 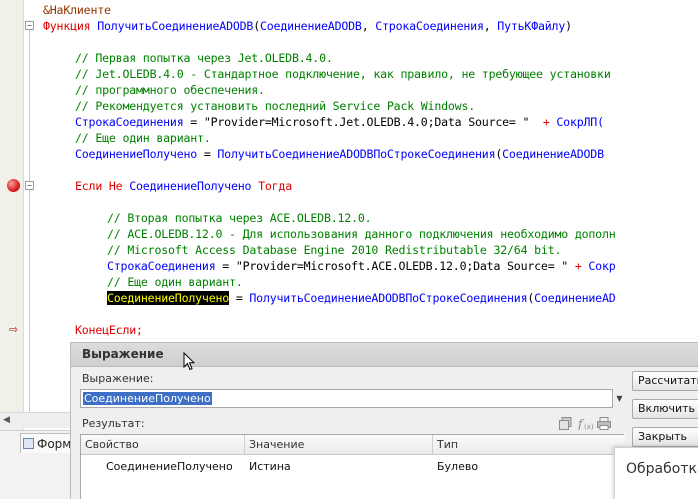 What do you see at coordinates (6, 420) in the screenshot?
I see `scroll-left-icon: ◀` at bounding box center [6, 420].